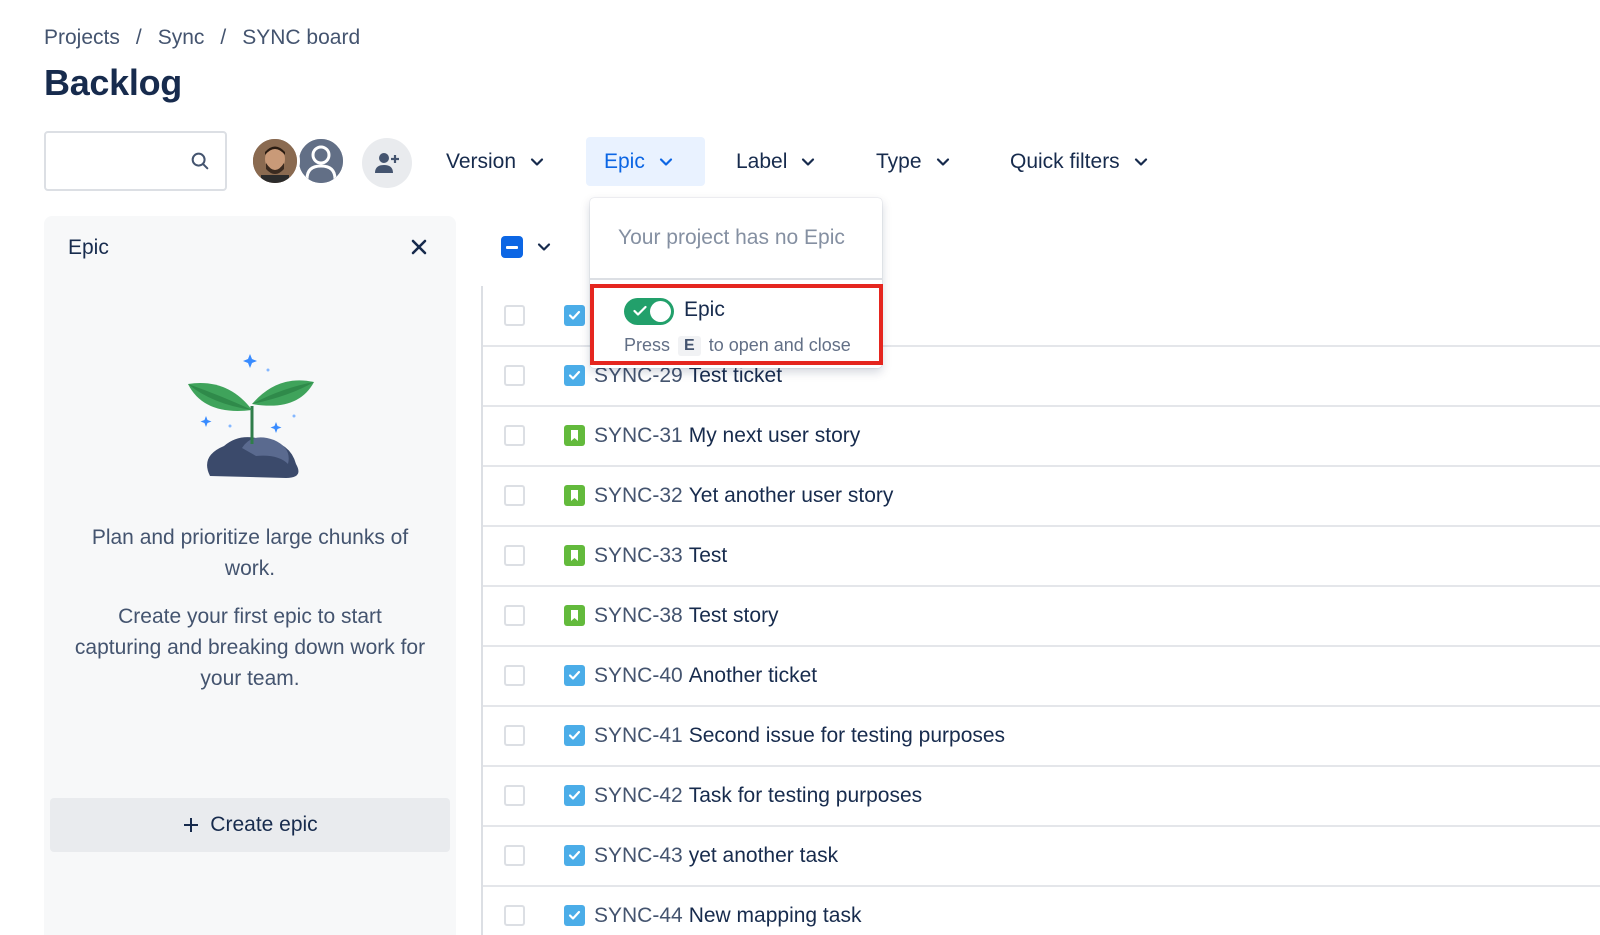 The width and height of the screenshot is (1600, 935). Describe the element at coordinates (481, 161) in the screenshot. I see `version-filter-label: Version` at that location.